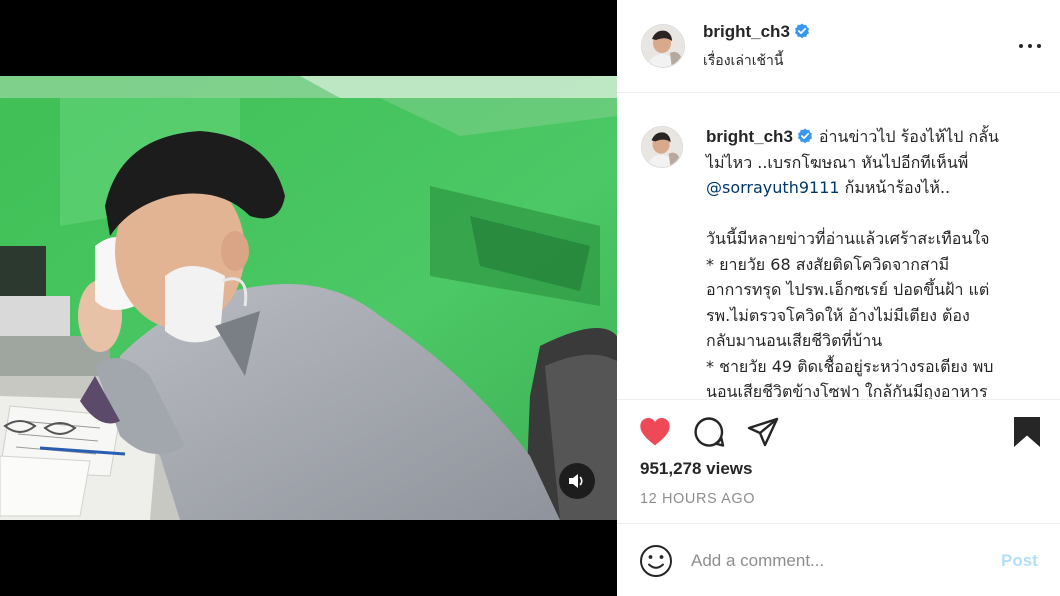 The height and width of the screenshot is (596, 1060). What do you see at coordinates (847, 391) in the screenshot?
I see `caption-line: นอนเสียชีวิตข้างโซฟา ใกล้กันมีถุงอาหาร` at bounding box center [847, 391].